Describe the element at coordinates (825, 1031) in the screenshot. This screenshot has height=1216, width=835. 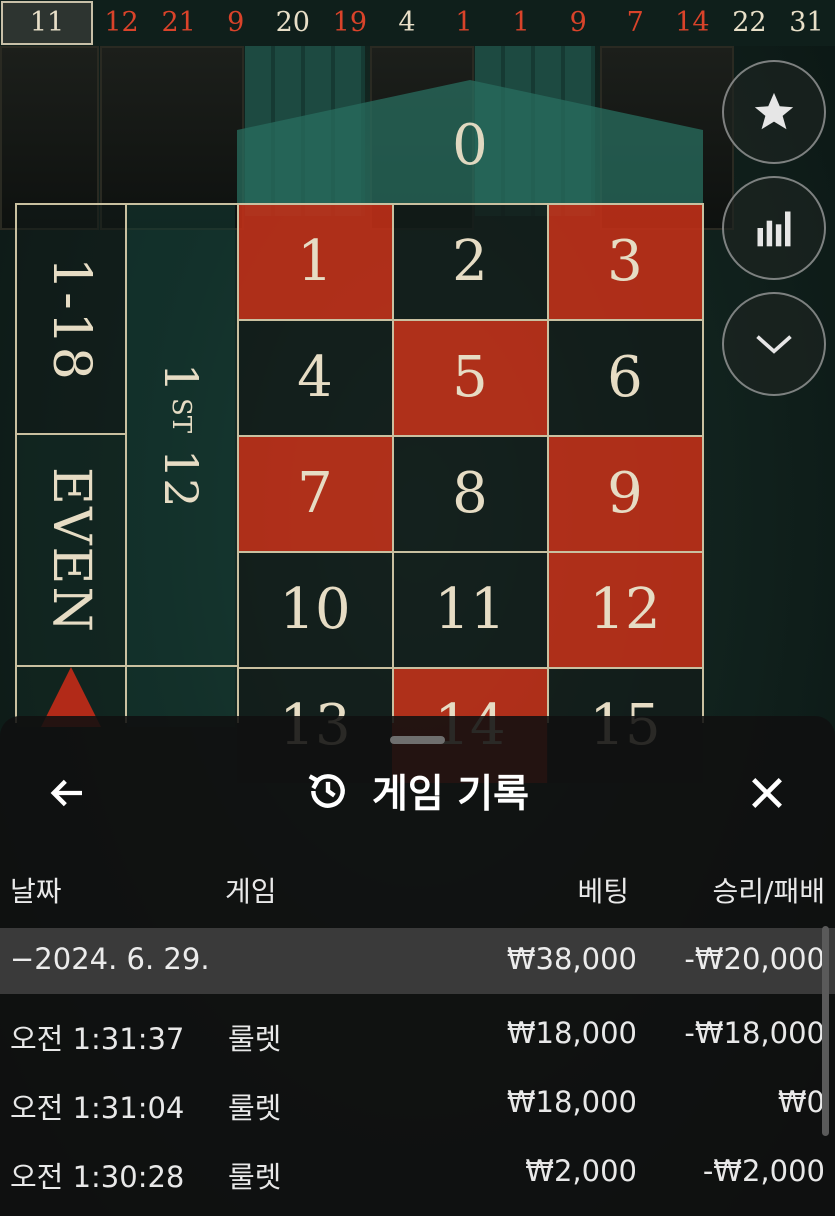
I see `scrollbar` at that location.